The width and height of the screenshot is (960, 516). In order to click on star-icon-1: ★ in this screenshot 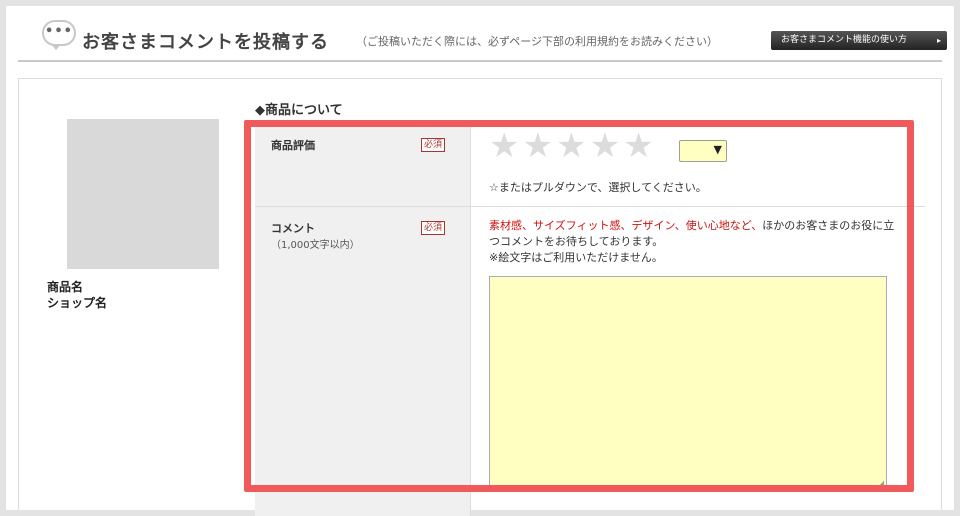, I will do `click(504, 146)`.